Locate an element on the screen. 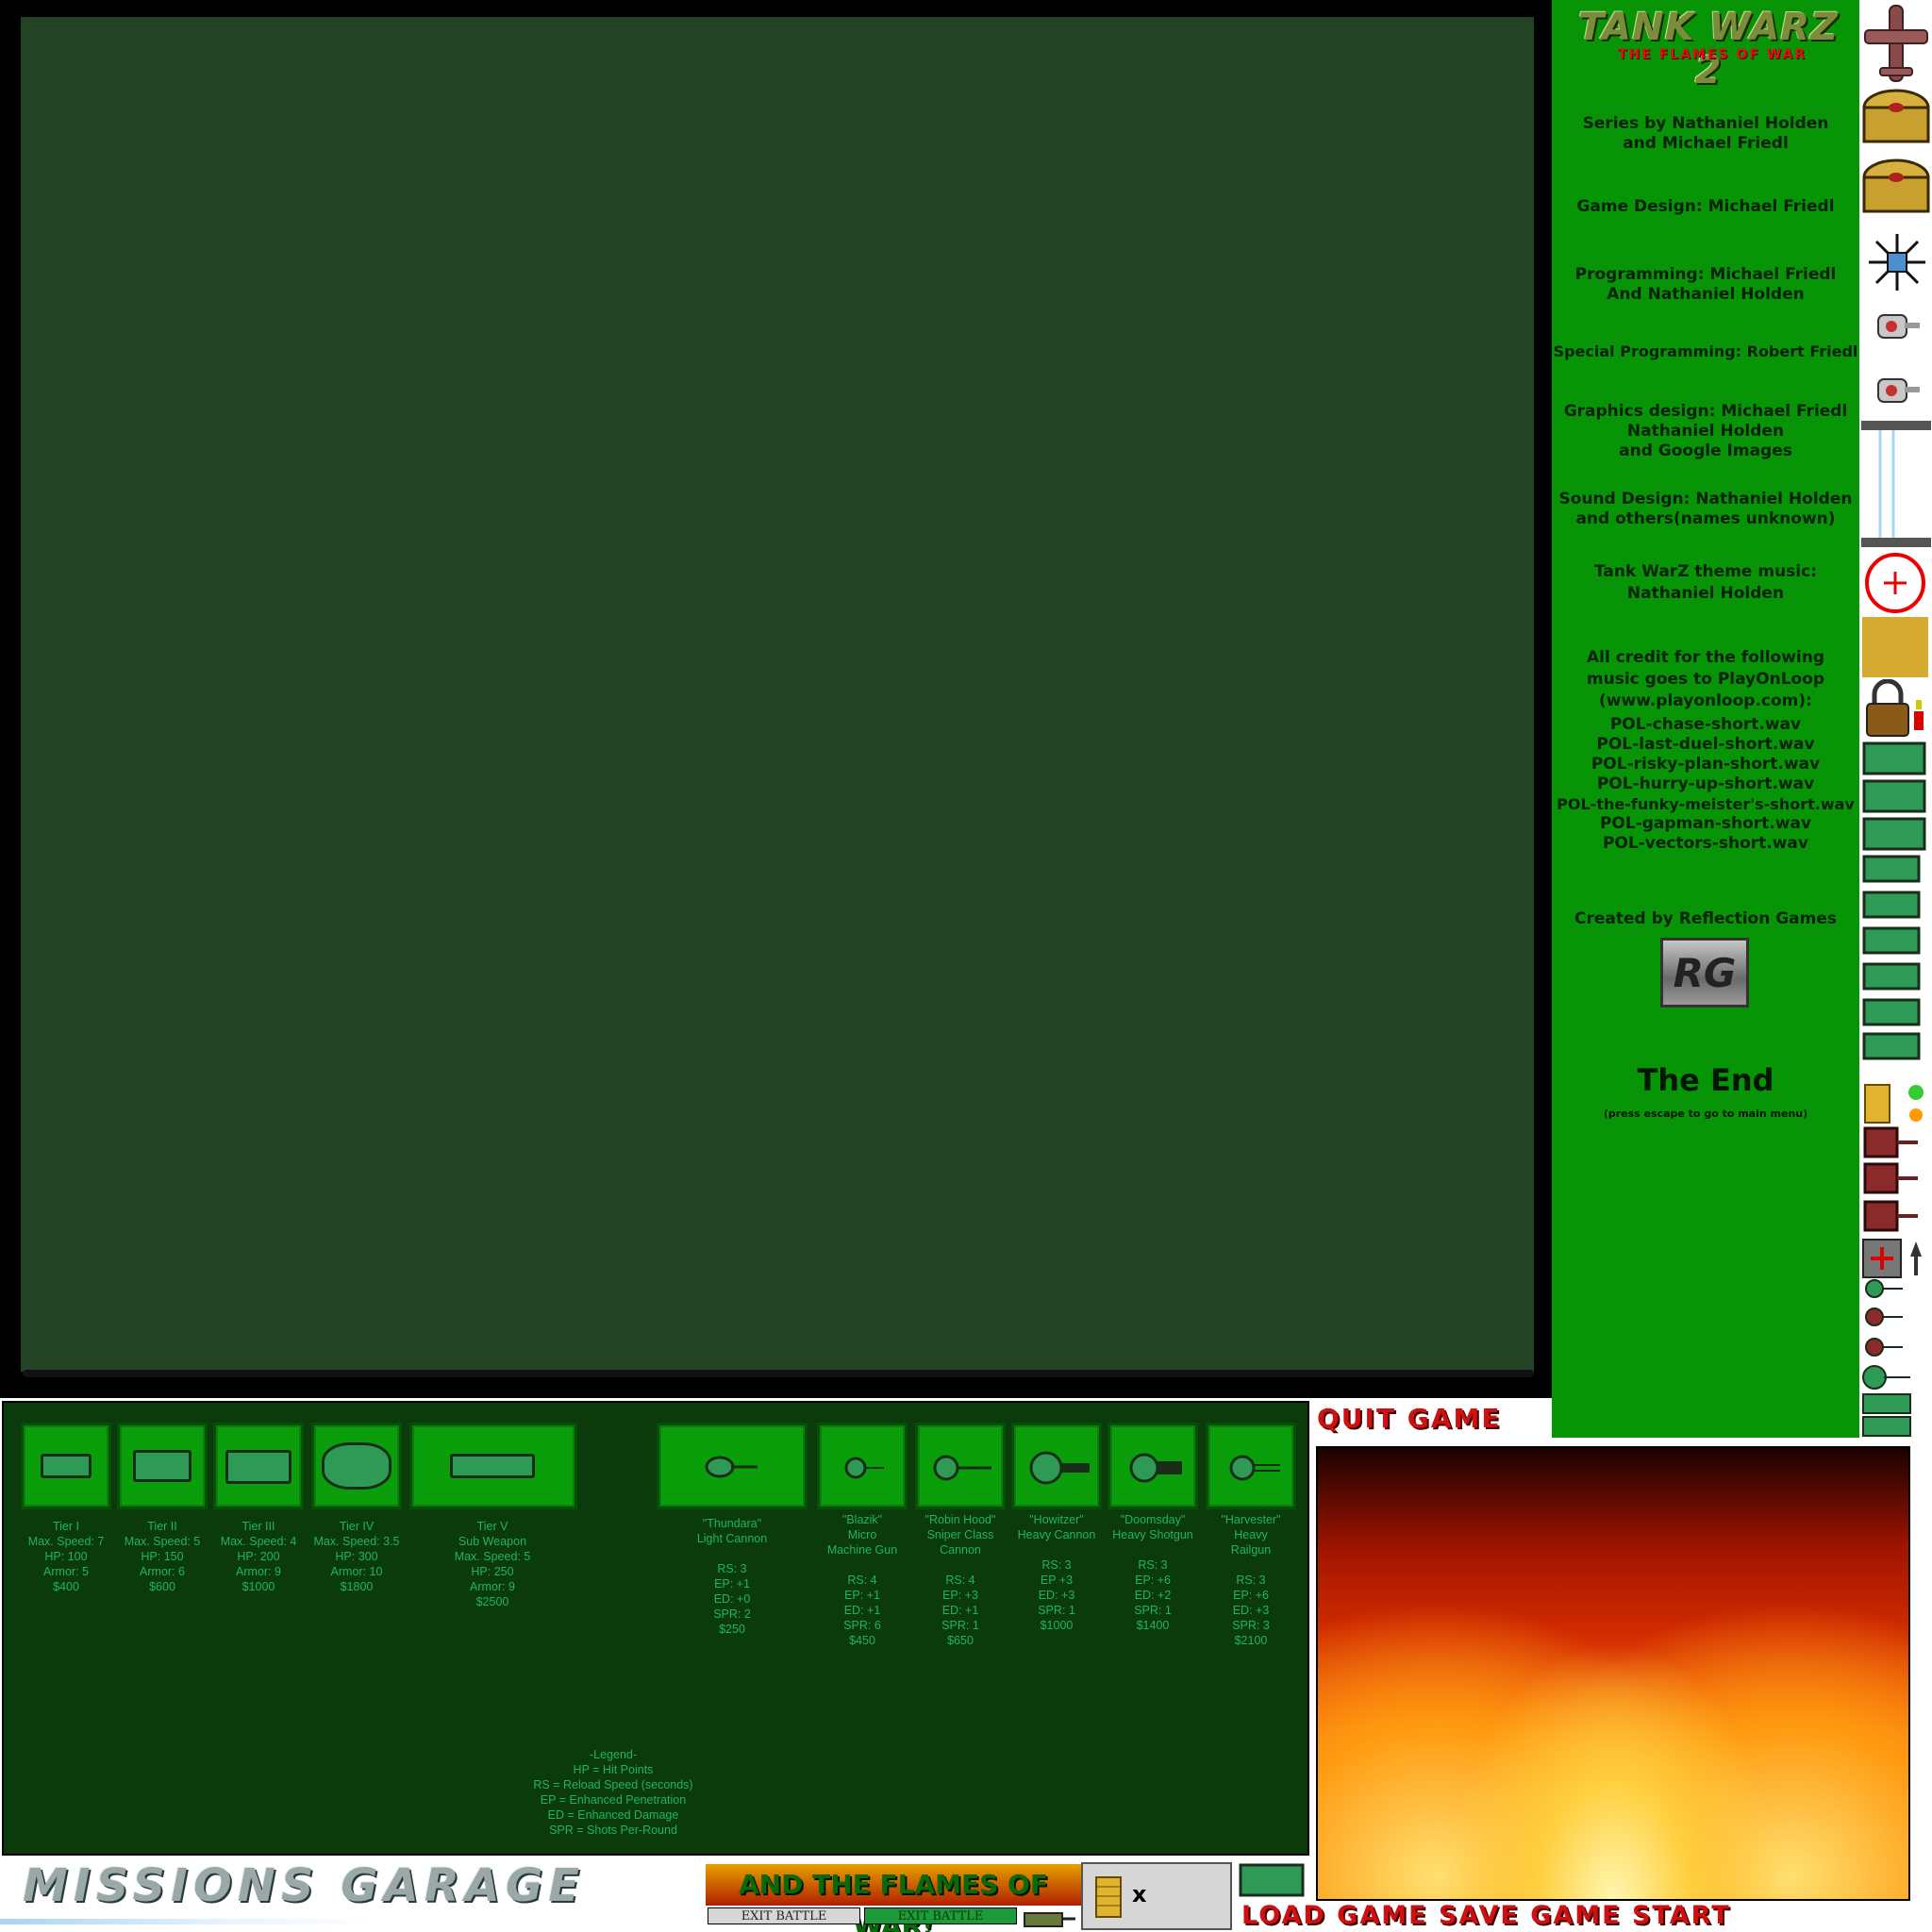 The height and width of the screenshot is (1932, 1932). spiked-mine-icon is located at coordinates (1897, 263).